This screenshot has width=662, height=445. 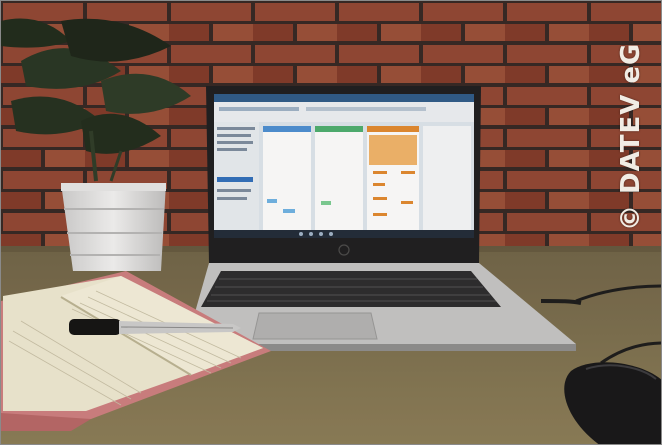 I want to click on copyright-watermark: © DATEV eG, so click(x=638, y=137).